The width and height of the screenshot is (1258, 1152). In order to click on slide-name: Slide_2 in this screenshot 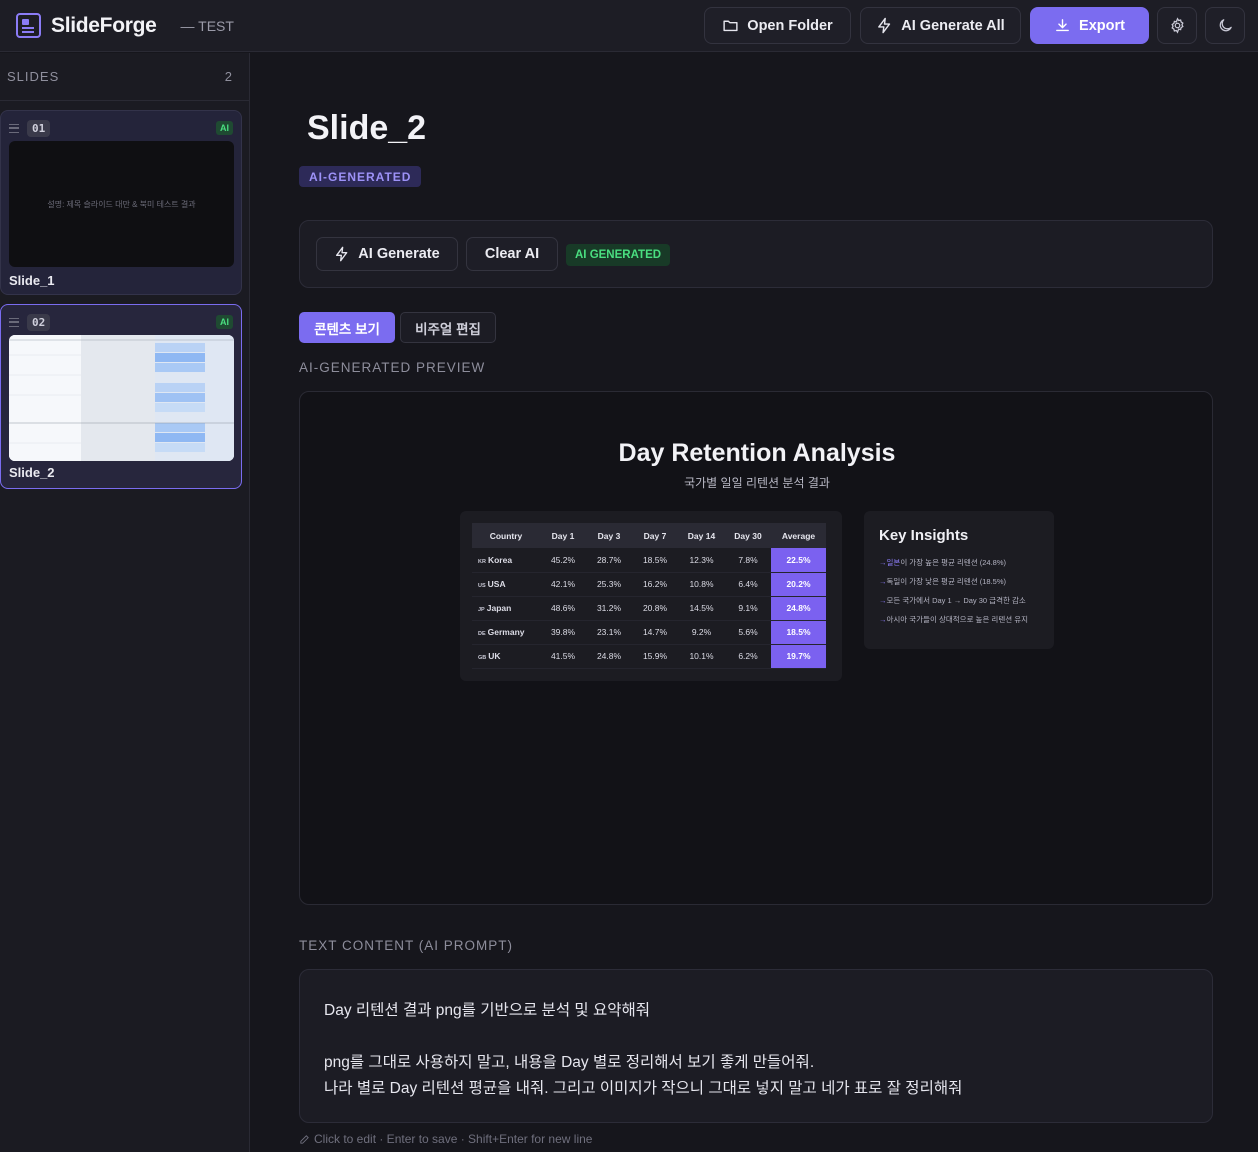, I will do `click(32, 472)`.